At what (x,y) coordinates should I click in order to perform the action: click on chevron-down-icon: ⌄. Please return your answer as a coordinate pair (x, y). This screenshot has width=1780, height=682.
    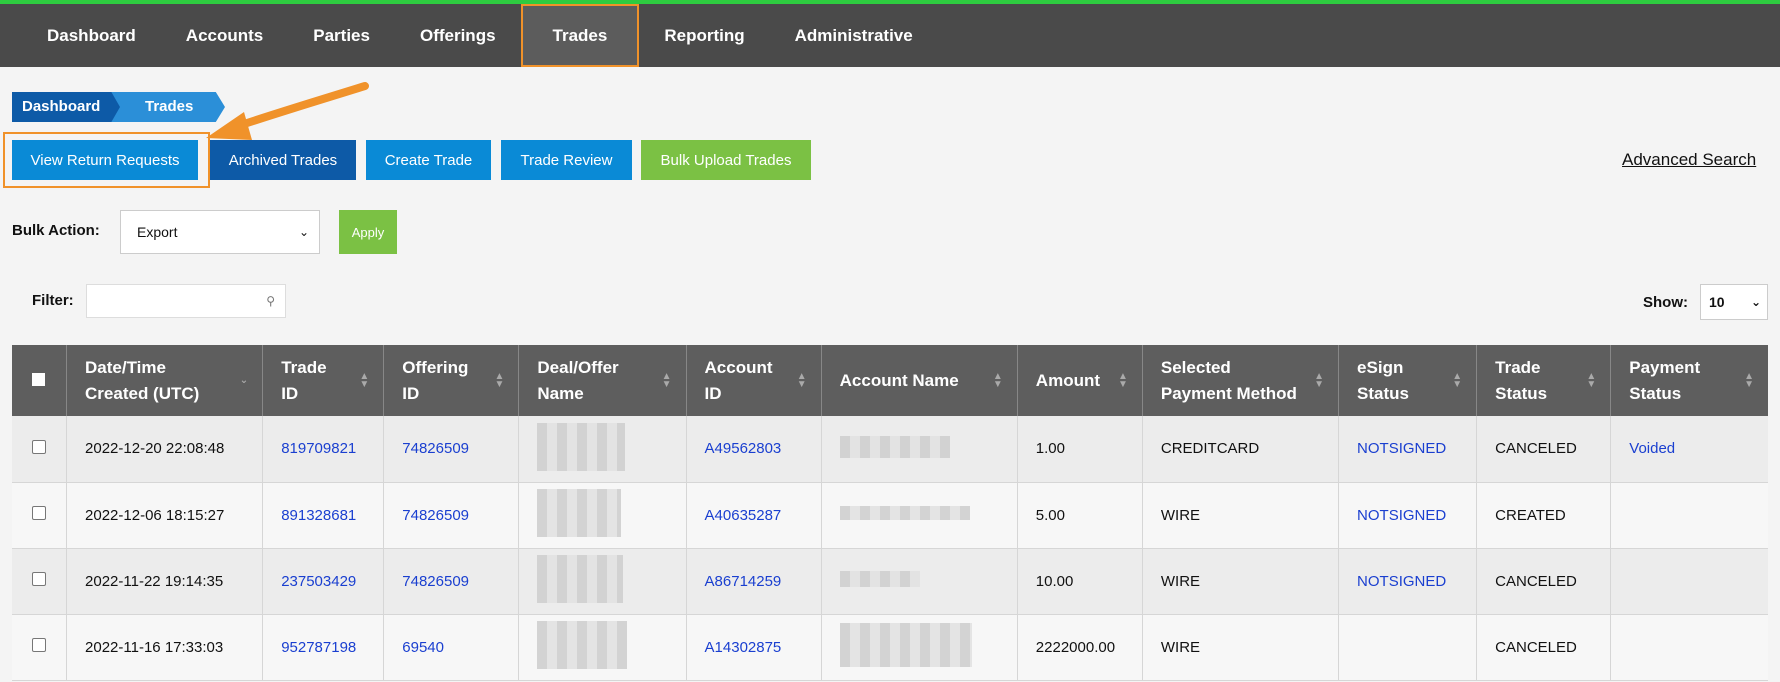
    Looking at the image, I should click on (303, 232).